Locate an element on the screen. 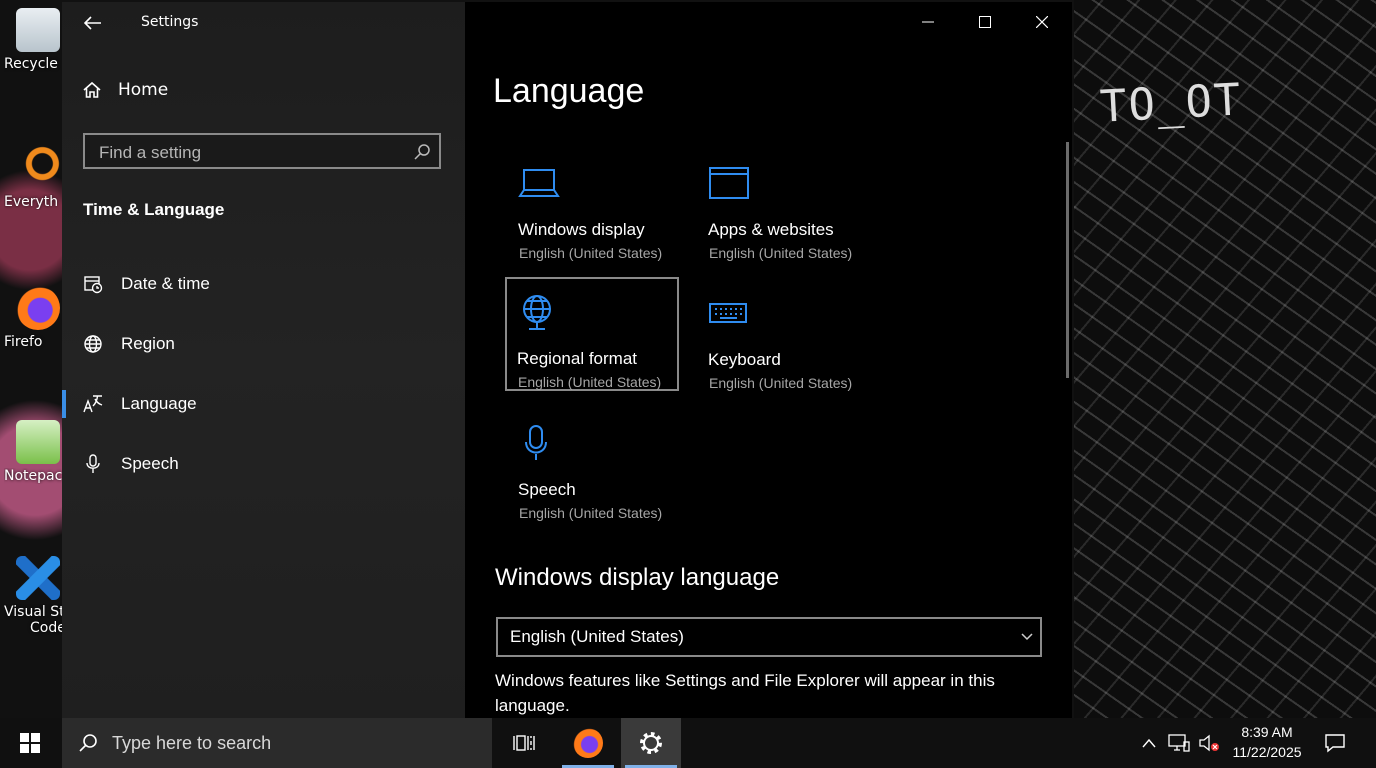 The width and height of the screenshot is (1376, 768). maximize-button is located at coordinates (985, 22).